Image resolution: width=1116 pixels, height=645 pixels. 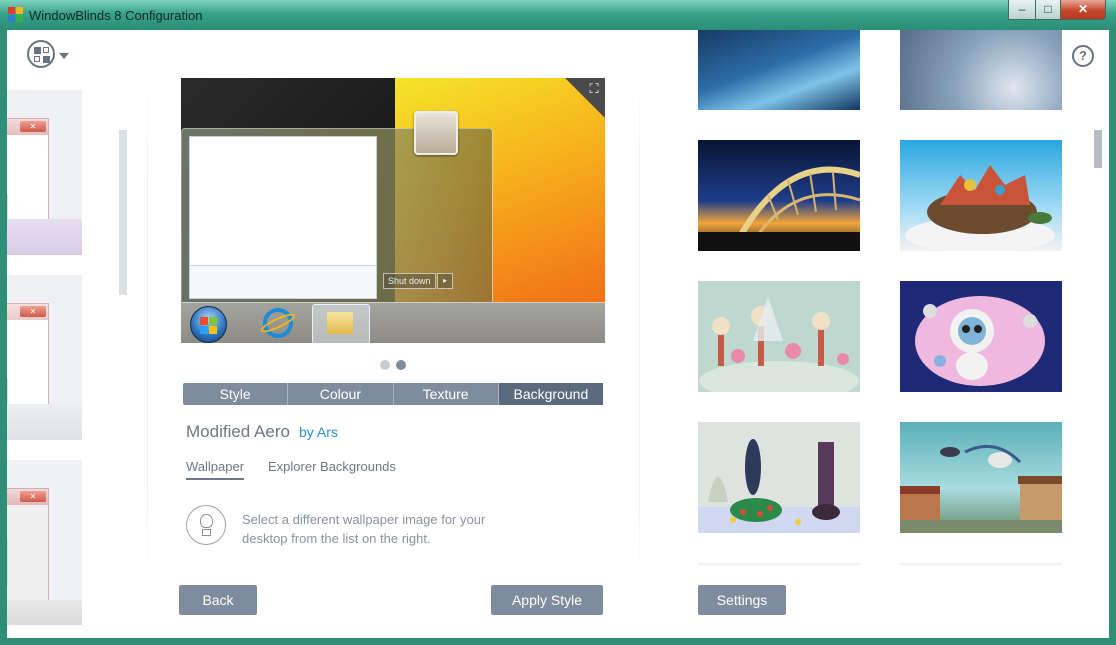 I want to click on maximize-button: □, so click(x=1048, y=10).